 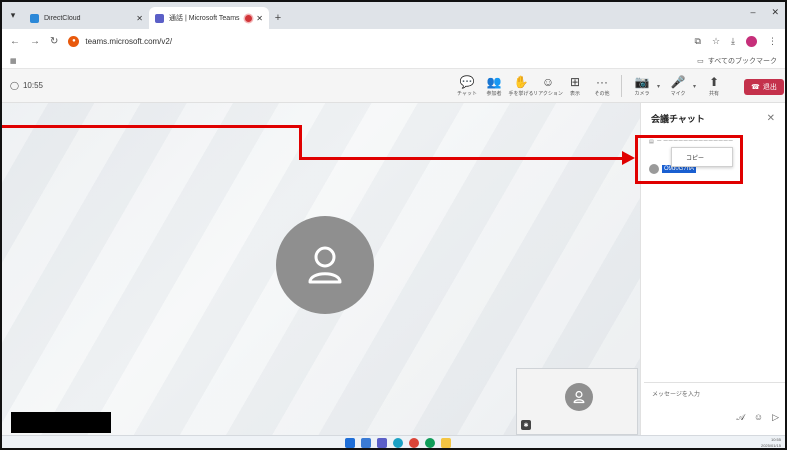 I want to click on chat-compose: メッセージを入力 𝒜 ☺ ▷, so click(x=714, y=408).